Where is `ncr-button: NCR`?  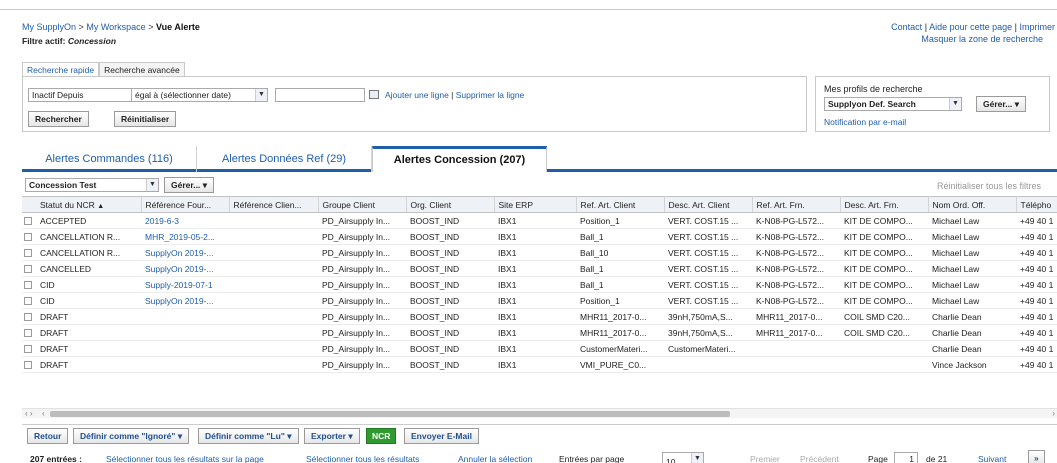
ncr-button: NCR is located at coordinates (381, 436).